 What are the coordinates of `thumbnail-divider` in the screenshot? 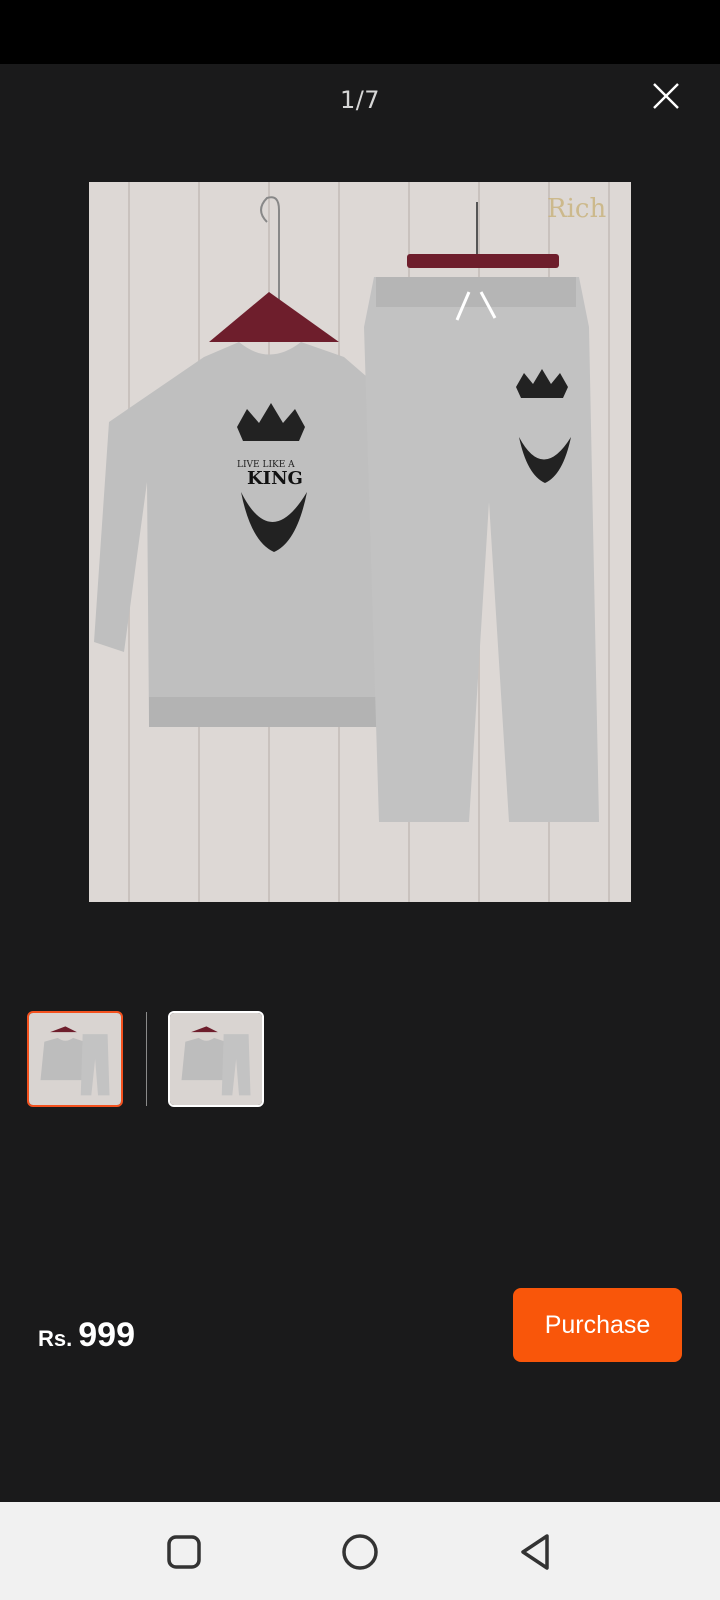 It's located at (146, 1059).